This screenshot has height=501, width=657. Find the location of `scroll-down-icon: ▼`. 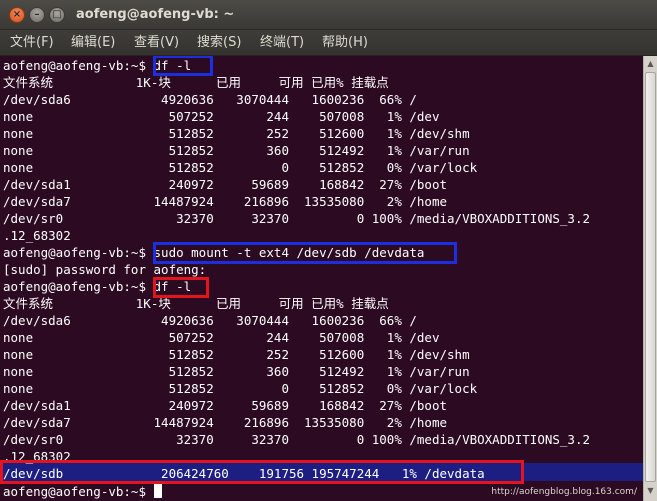

scroll-down-icon: ▼ is located at coordinates (650, 491).